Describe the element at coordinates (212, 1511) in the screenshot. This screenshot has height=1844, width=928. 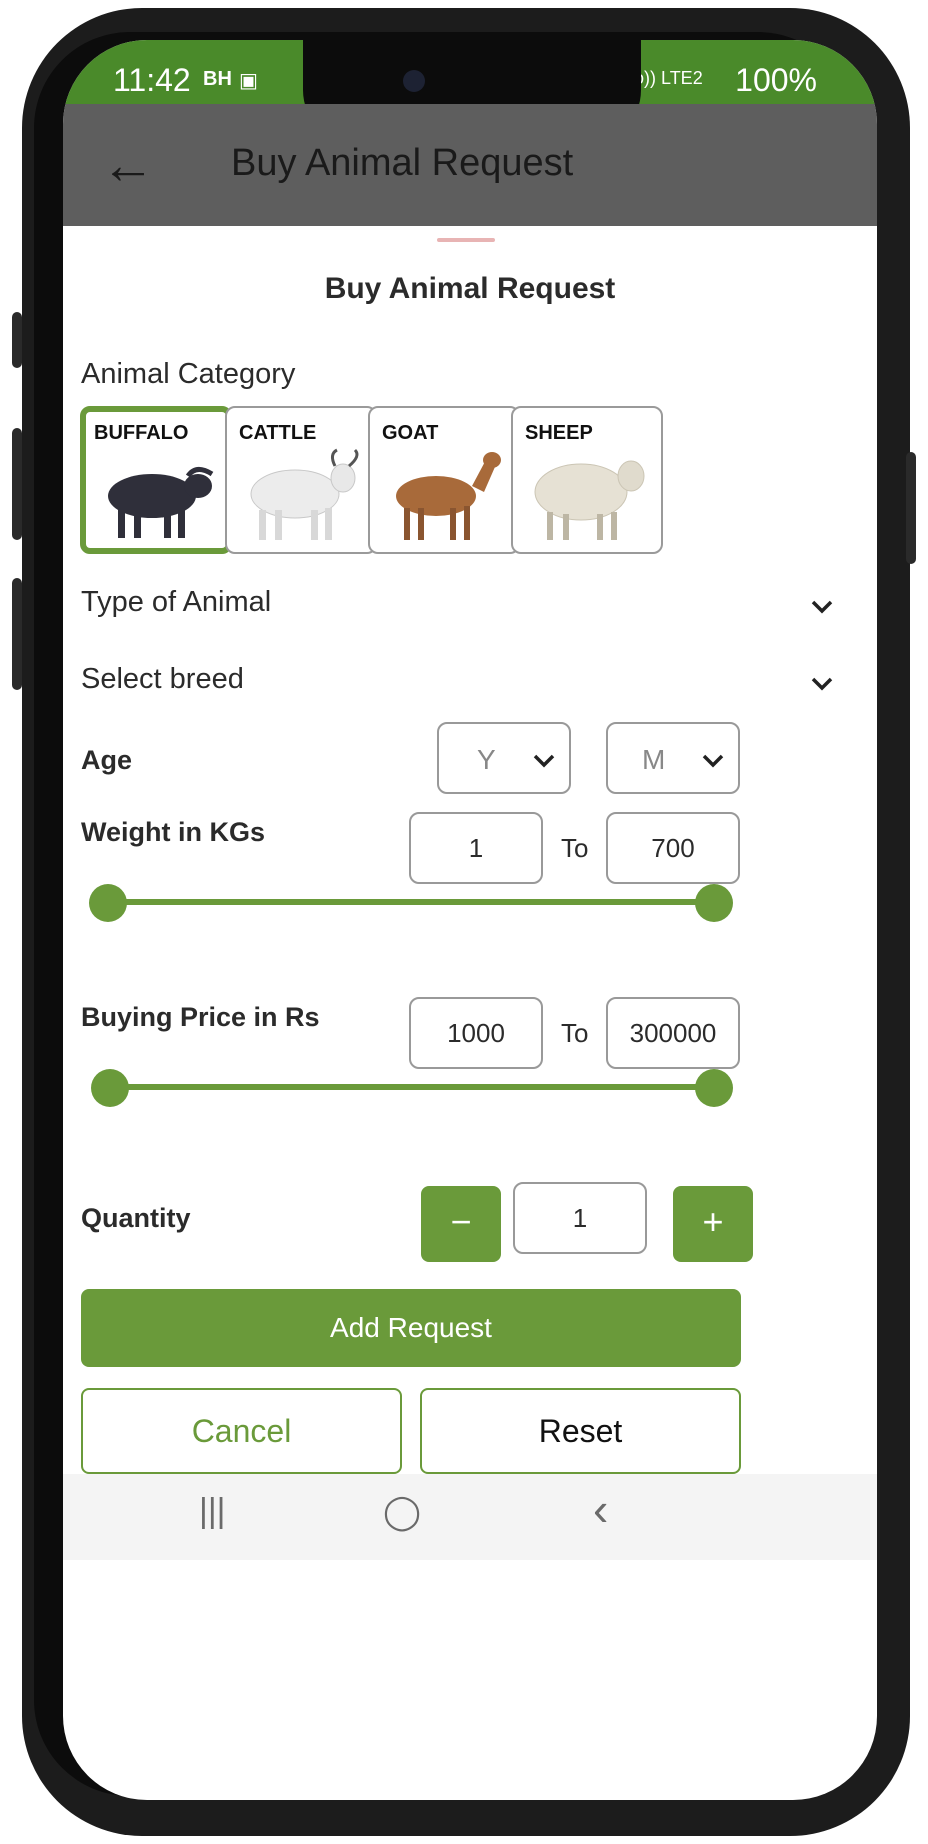
I see `recents-icon: |||` at that location.